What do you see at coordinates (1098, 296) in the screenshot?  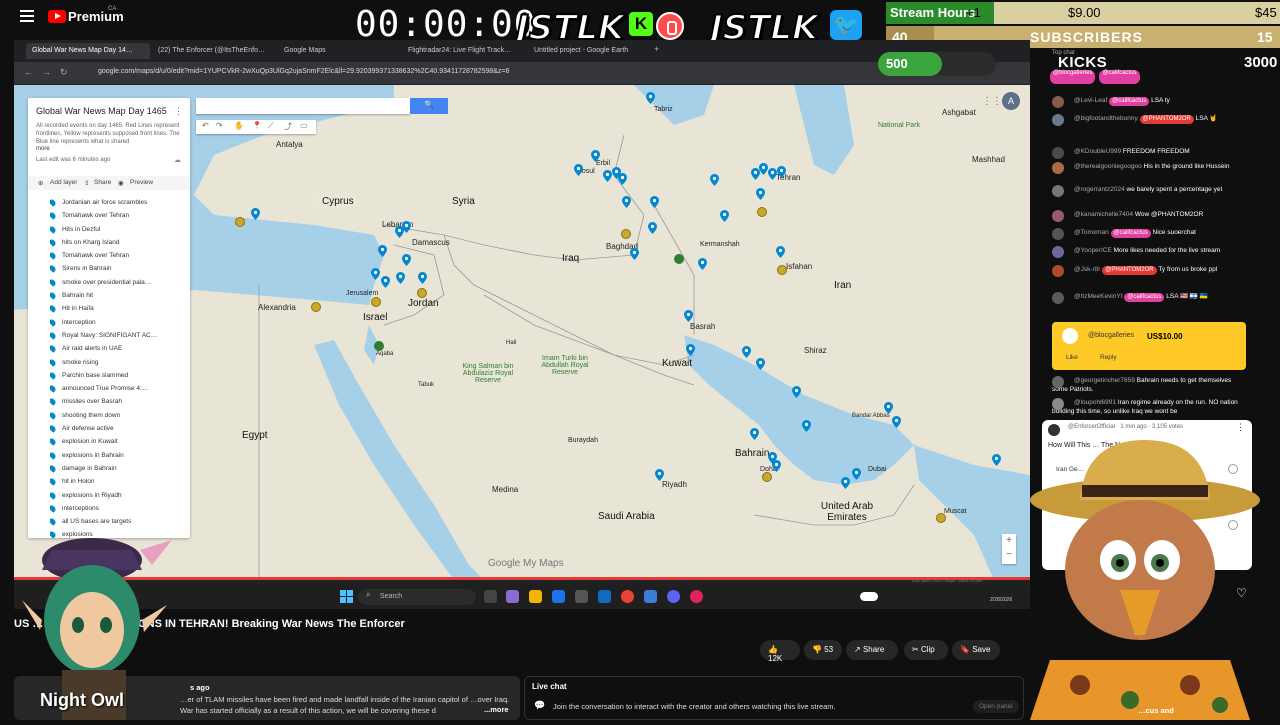 I see `chat-username: @ItzMeeKevinYt` at bounding box center [1098, 296].